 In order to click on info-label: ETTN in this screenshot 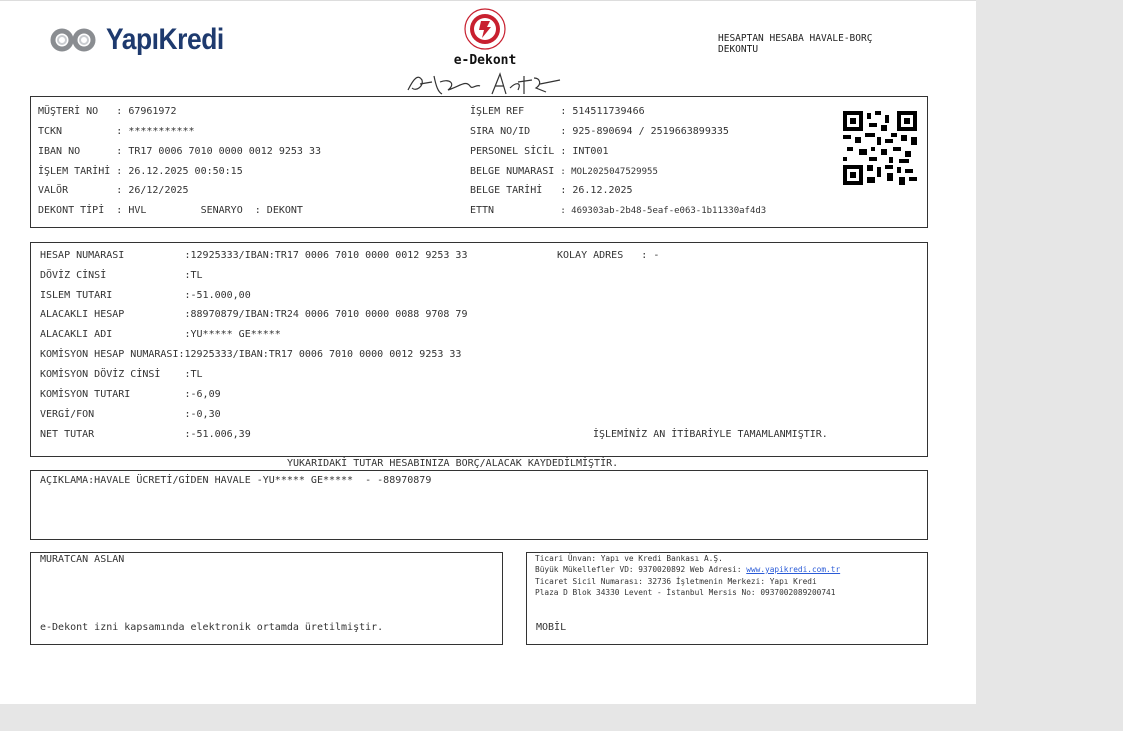, I will do `click(512, 210)`.